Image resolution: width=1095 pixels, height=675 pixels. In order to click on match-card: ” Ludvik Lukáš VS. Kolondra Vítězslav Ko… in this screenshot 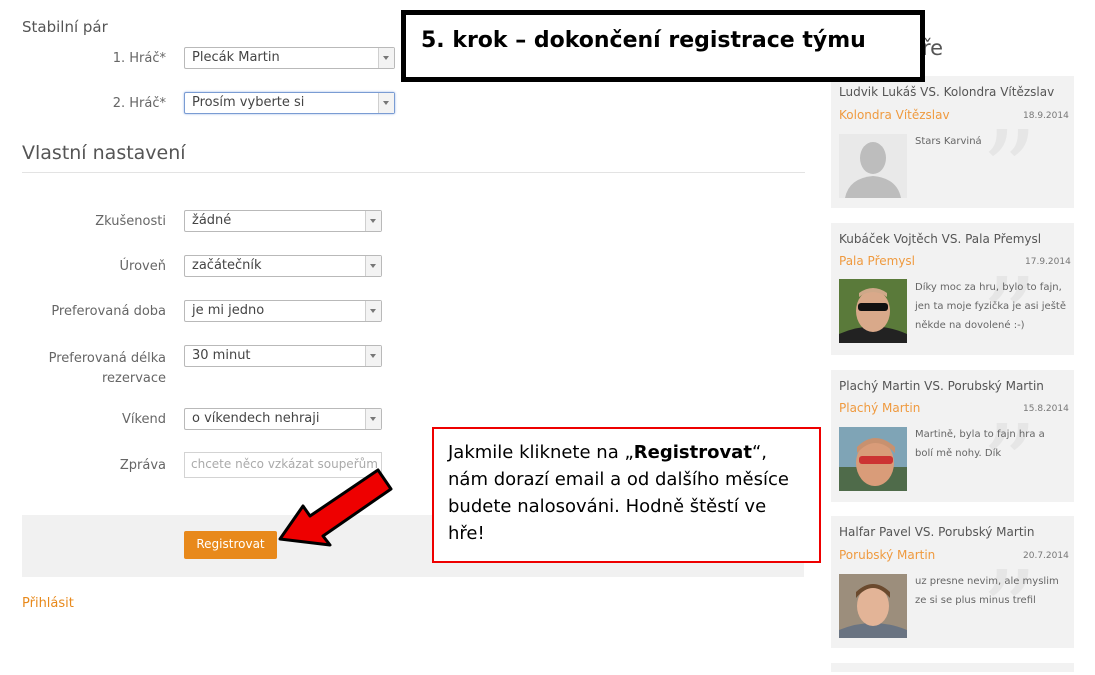, I will do `click(952, 151)`.